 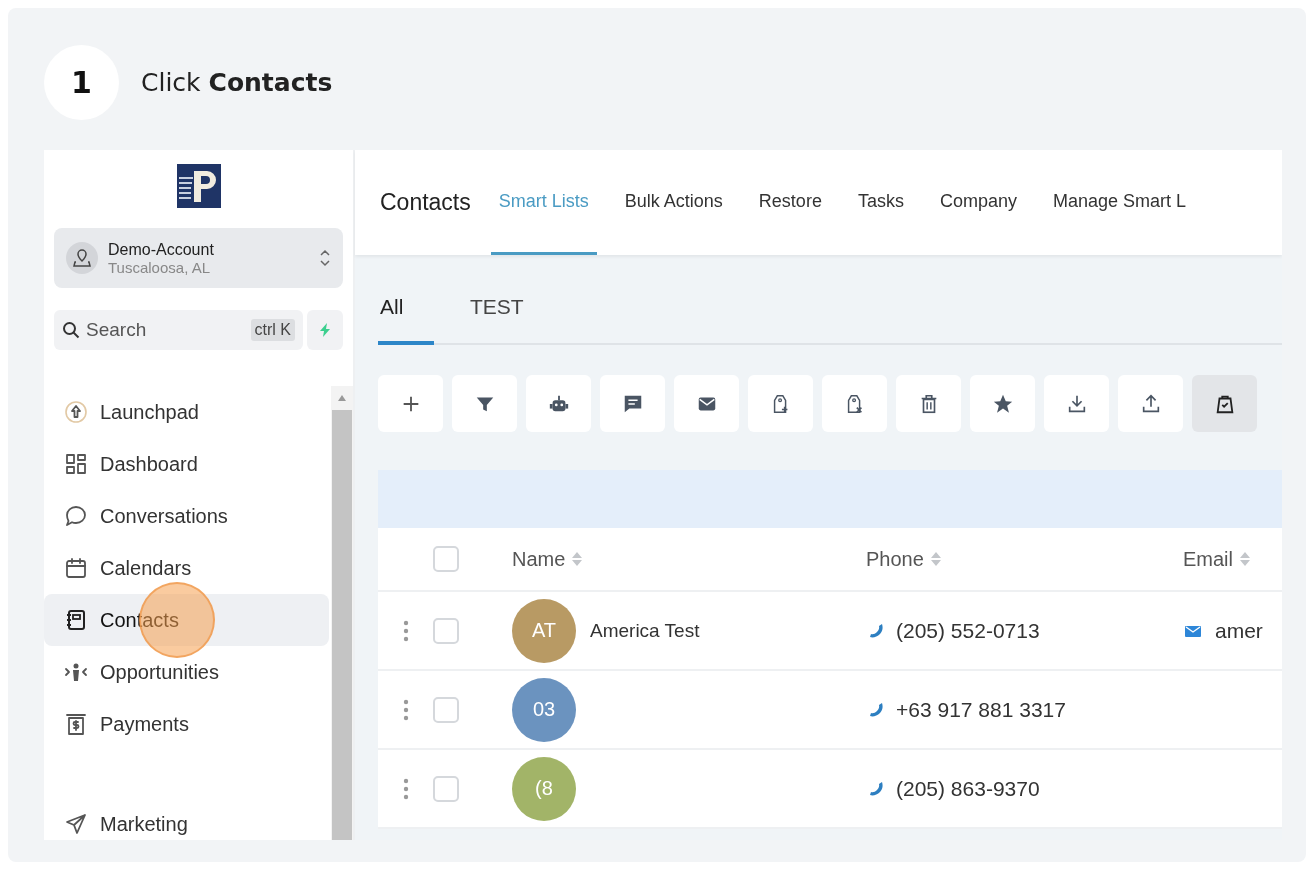 What do you see at coordinates (342, 398) in the screenshot?
I see `scroll-up-arrow-icon` at bounding box center [342, 398].